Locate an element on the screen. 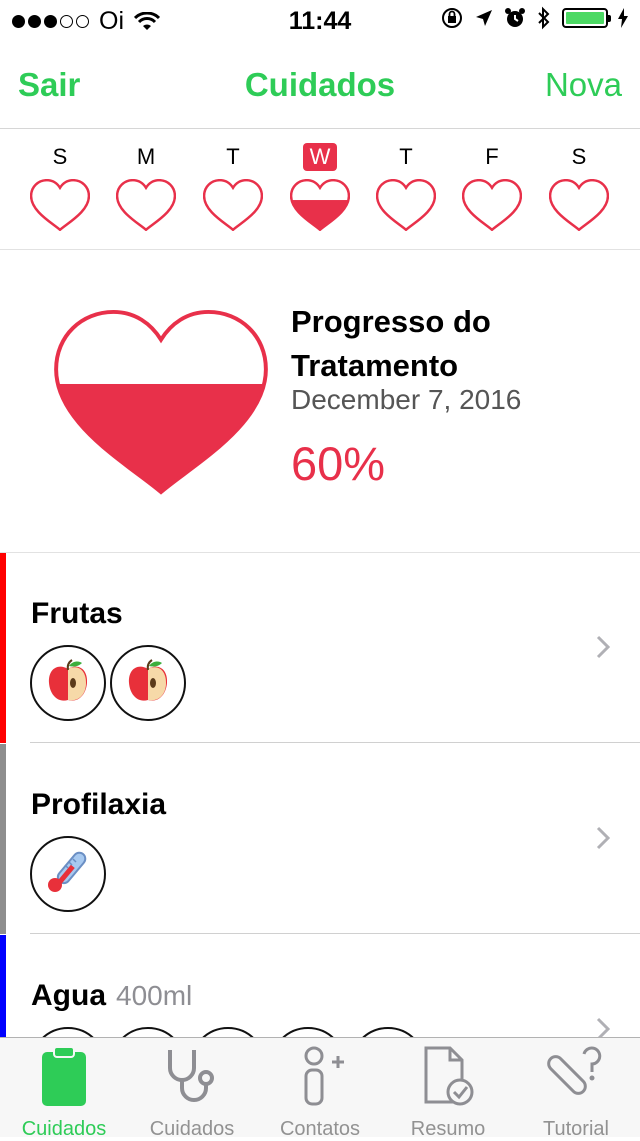  week-selector: SMTWTFS is located at coordinates (320, 189).